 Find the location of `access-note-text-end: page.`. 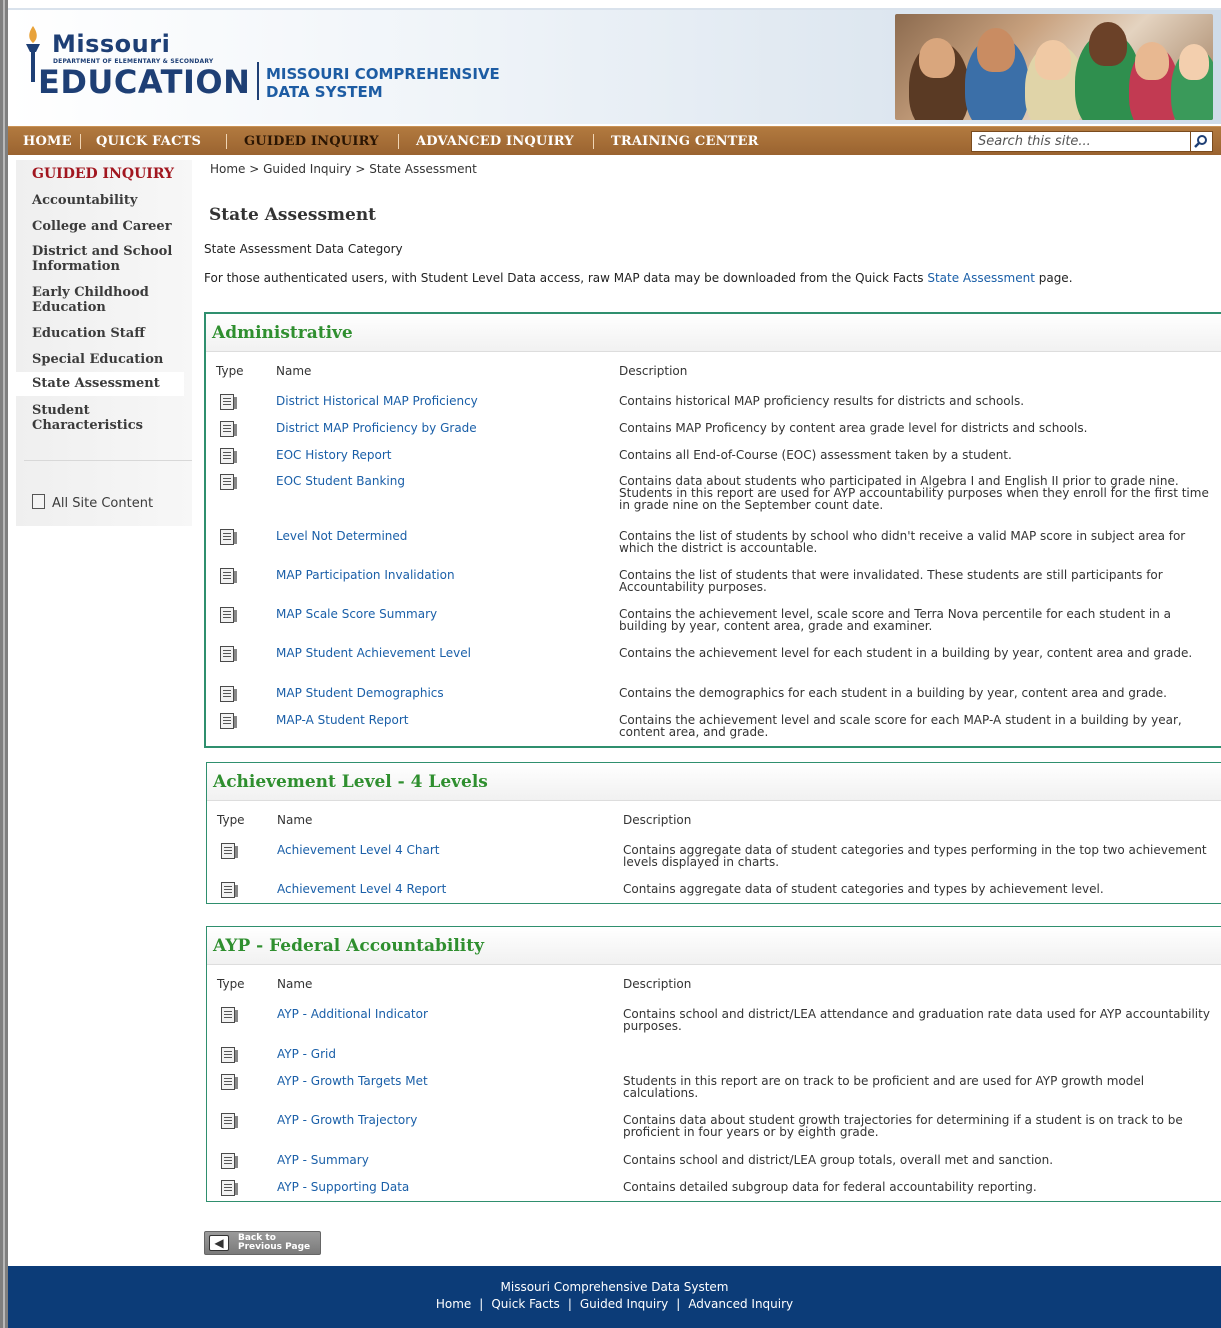

access-note-text-end: page. is located at coordinates (1053, 278).